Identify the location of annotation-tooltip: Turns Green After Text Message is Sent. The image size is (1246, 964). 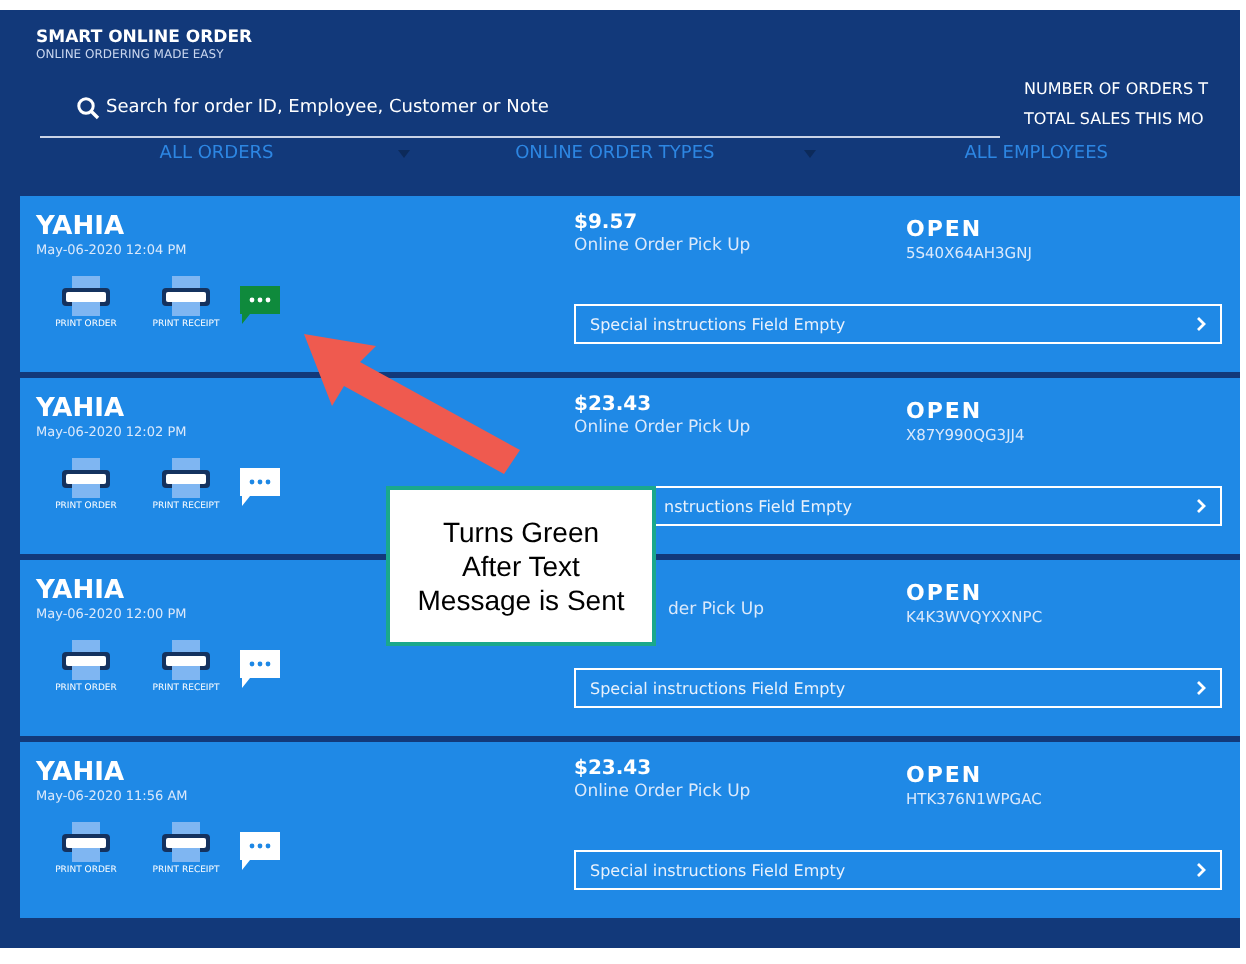
(521, 566).